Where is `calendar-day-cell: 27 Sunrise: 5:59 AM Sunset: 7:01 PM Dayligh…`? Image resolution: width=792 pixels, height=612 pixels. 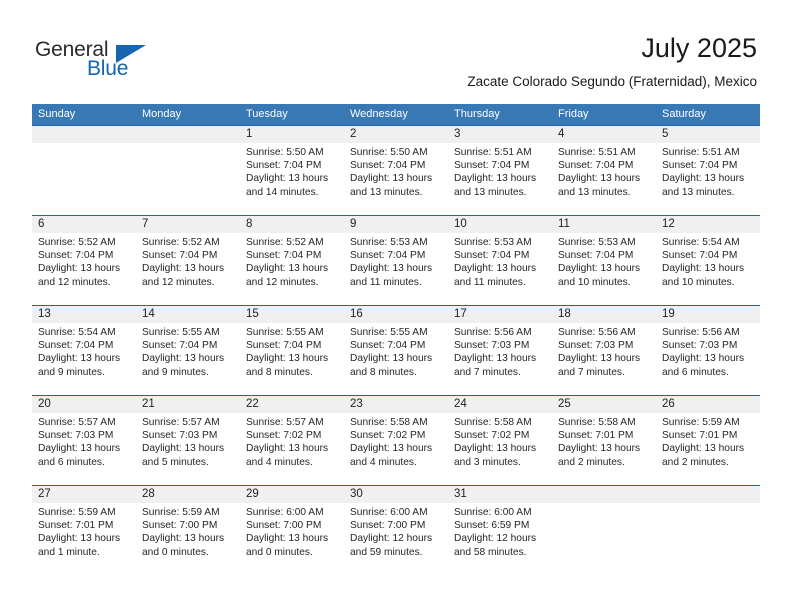 calendar-day-cell: 27 Sunrise: 5:59 AM Sunset: 7:01 PM Dayligh… is located at coordinates (84, 530).